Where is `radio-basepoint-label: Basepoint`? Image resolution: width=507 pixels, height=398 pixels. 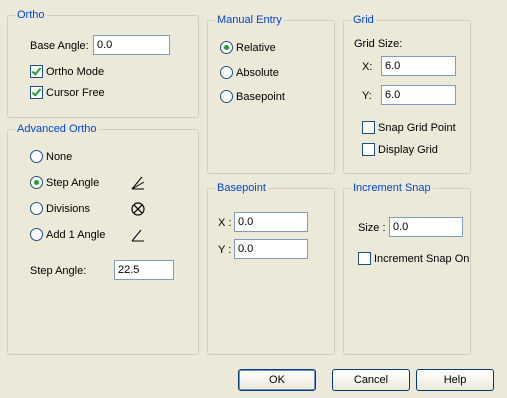
radio-basepoint-label: Basepoint is located at coordinates (260, 97).